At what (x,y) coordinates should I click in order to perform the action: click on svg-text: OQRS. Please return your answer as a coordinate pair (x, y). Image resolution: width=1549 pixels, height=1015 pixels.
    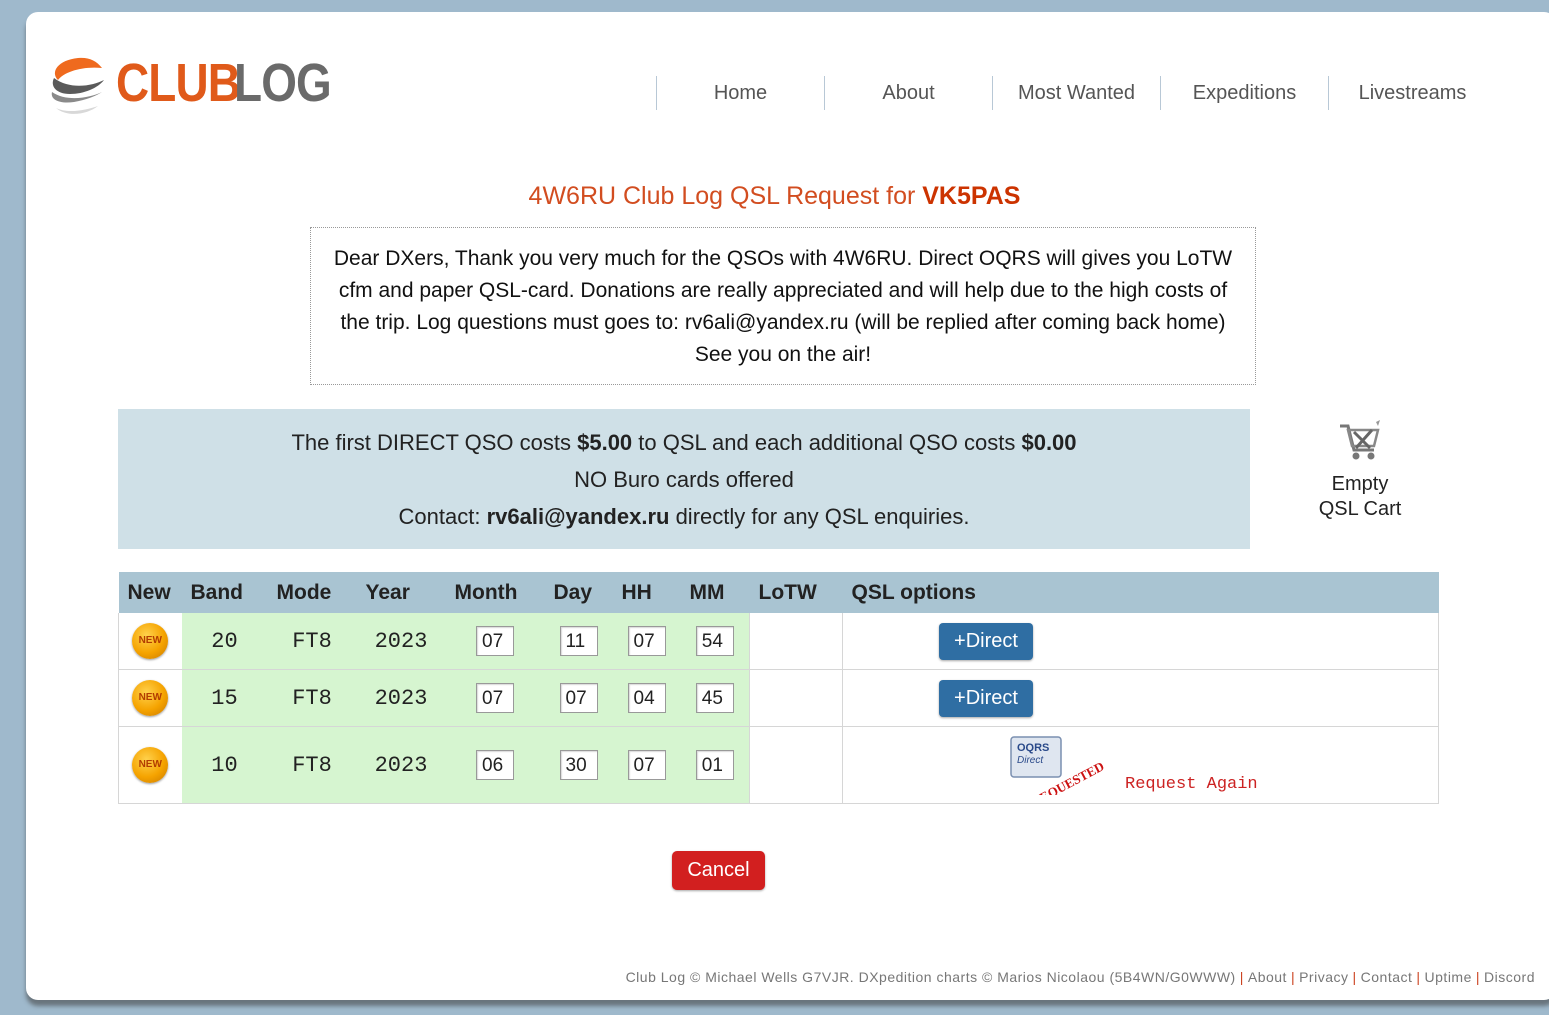
    Looking at the image, I should click on (1033, 748).